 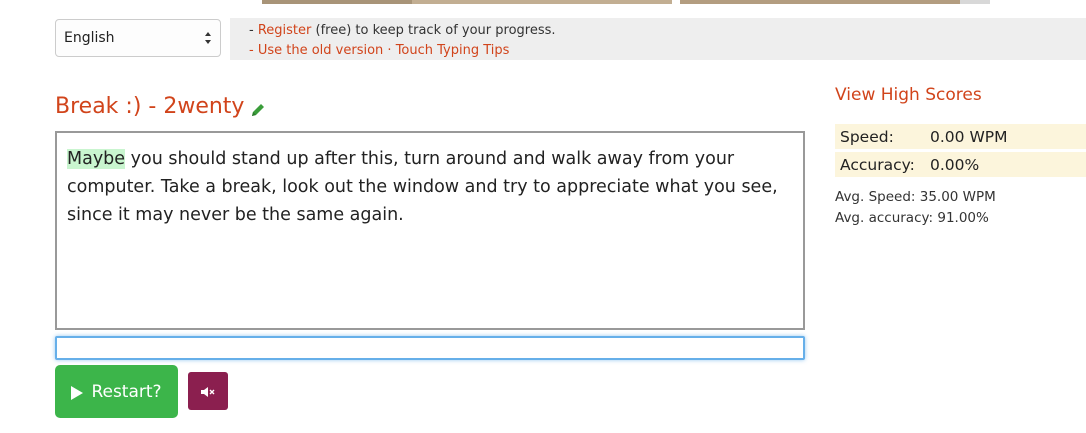 I want to click on avg-speed: Avg. Speed: 35.00 WPM, so click(x=915, y=197).